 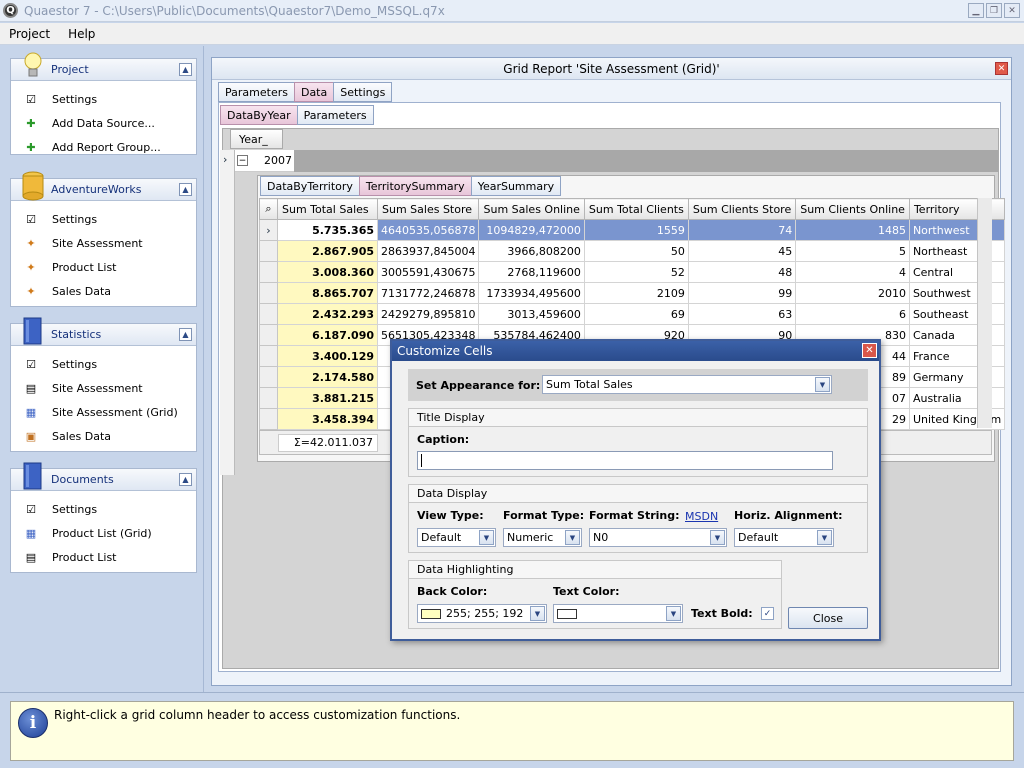 What do you see at coordinates (852, 272) in the screenshot?
I see `table-cell: 4` at bounding box center [852, 272].